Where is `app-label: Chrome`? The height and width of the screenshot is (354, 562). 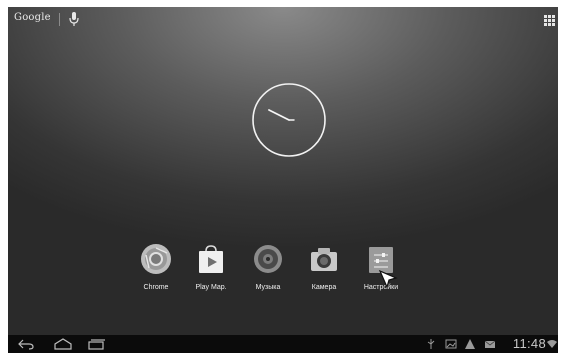
app-label: Chrome is located at coordinates (156, 287).